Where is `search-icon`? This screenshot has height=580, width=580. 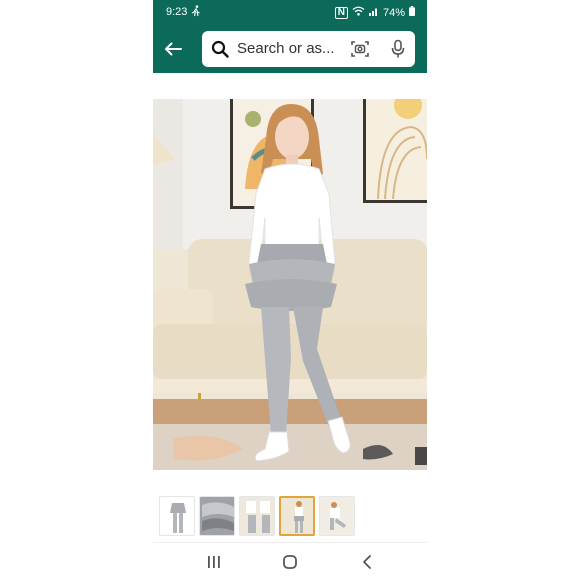 search-icon is located at coordinates (220, 51).